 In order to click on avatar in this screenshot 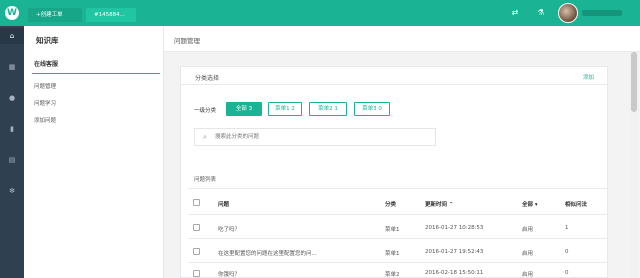, I will do `click(568, 13)`.